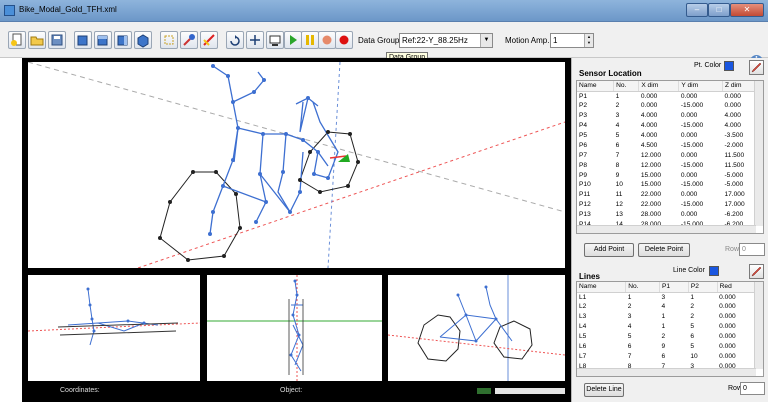 Image resolution: width=768 pixels, height=402 pixels. What do you see at coordinates (719, 10) in the screenshot?
I see `maximize-button: □` at bounding box center [719, 10].